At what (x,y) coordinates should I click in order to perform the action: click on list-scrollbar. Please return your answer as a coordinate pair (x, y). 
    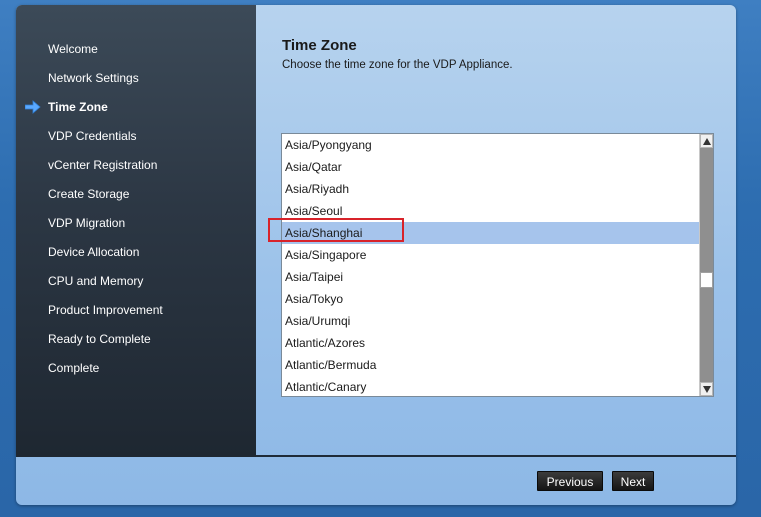
    Looking at the image, I should click on (706, 265).